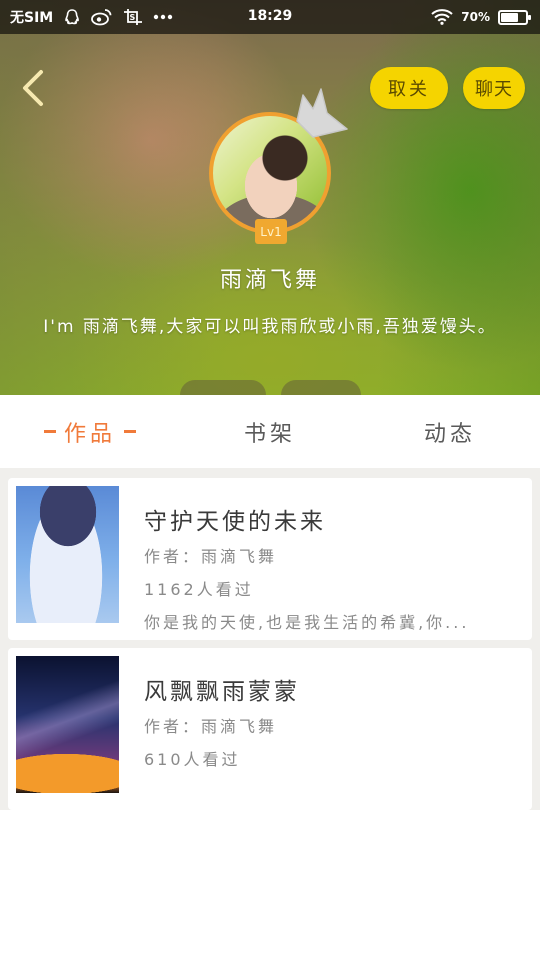 This screenshot has width=540, height=960. I want to click on user-bio: I'm 雨滴飞舞,大家可以叫我雨欣或小雨,吾独爱馒头。, so click(270, 327).